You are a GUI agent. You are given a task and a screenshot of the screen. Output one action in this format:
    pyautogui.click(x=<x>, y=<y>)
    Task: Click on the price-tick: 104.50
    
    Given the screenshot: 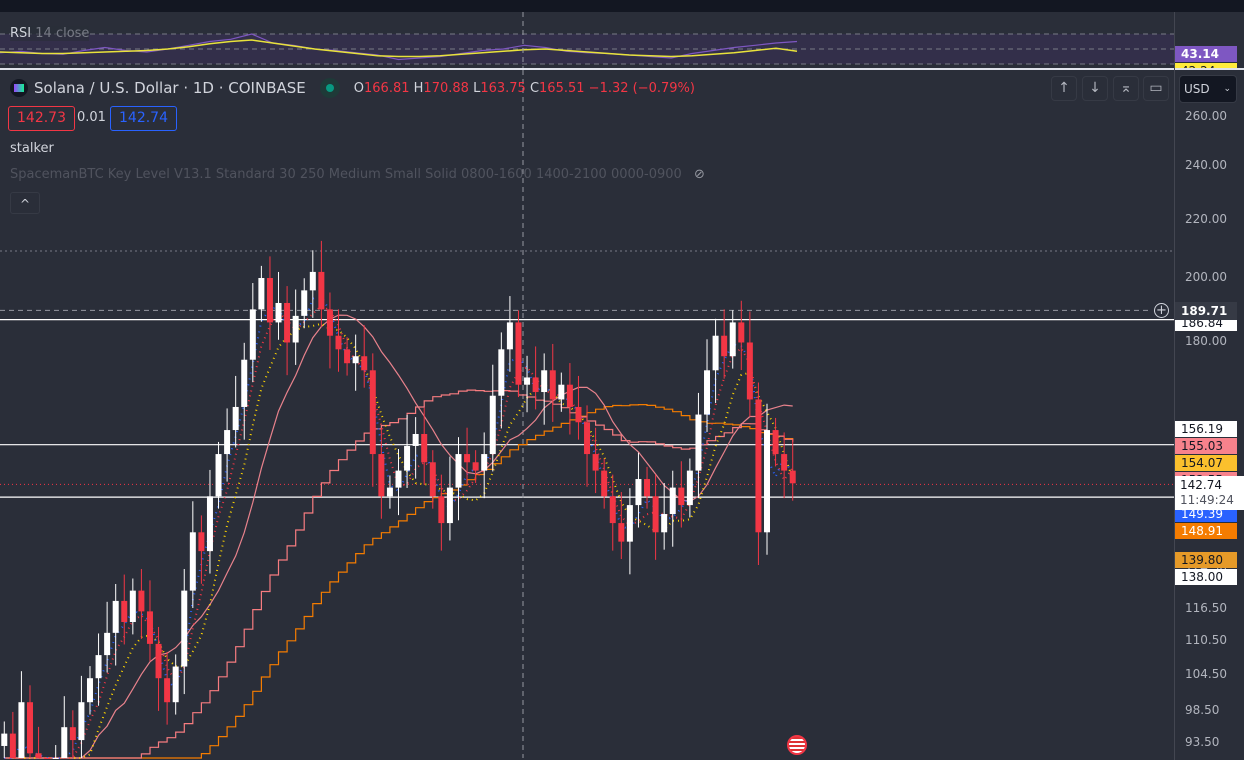 What is the action you would take?
    pyautogui.click(x=1206, y=674)
    